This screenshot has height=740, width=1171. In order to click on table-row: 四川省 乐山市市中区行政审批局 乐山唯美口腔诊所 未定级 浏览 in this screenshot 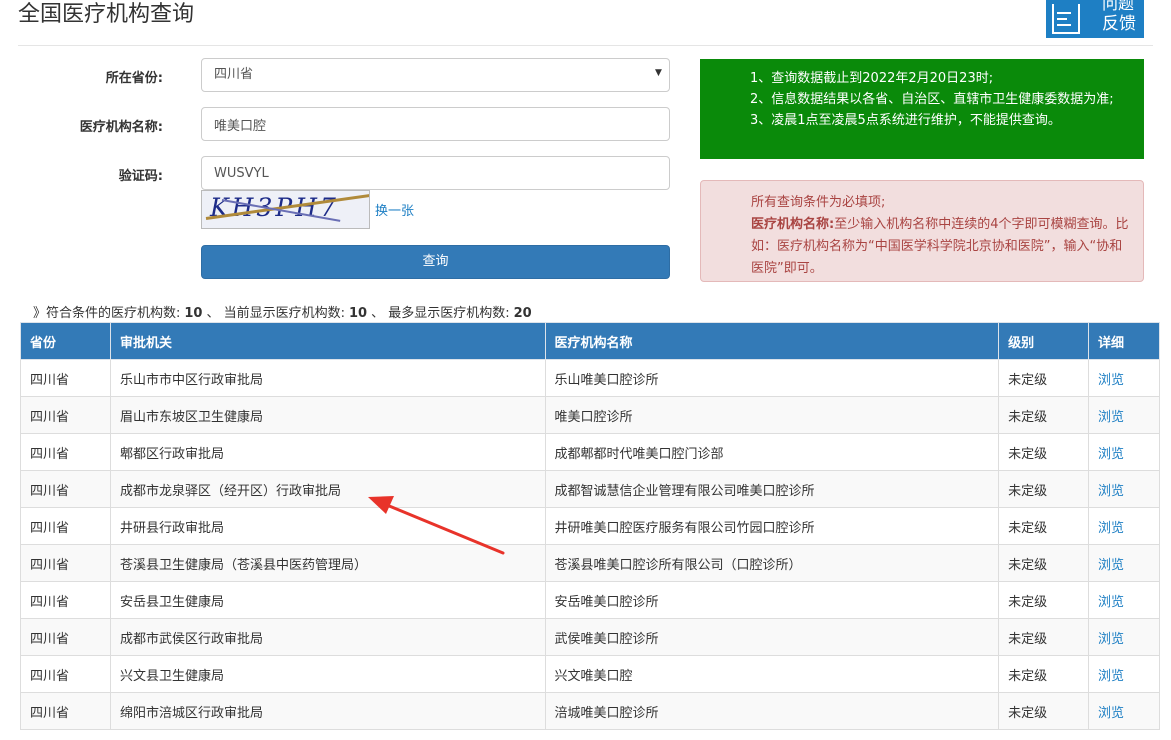, I will do `click(590, 378)`.